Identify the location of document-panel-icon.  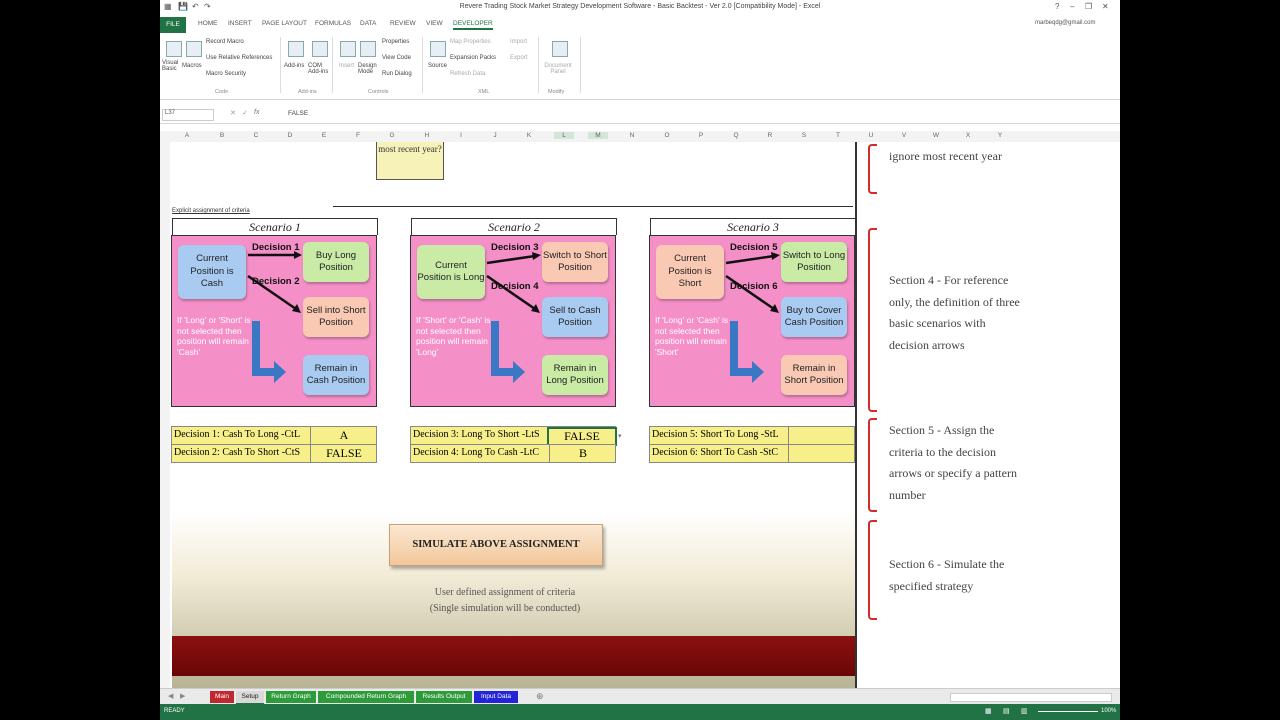
(560, 49).